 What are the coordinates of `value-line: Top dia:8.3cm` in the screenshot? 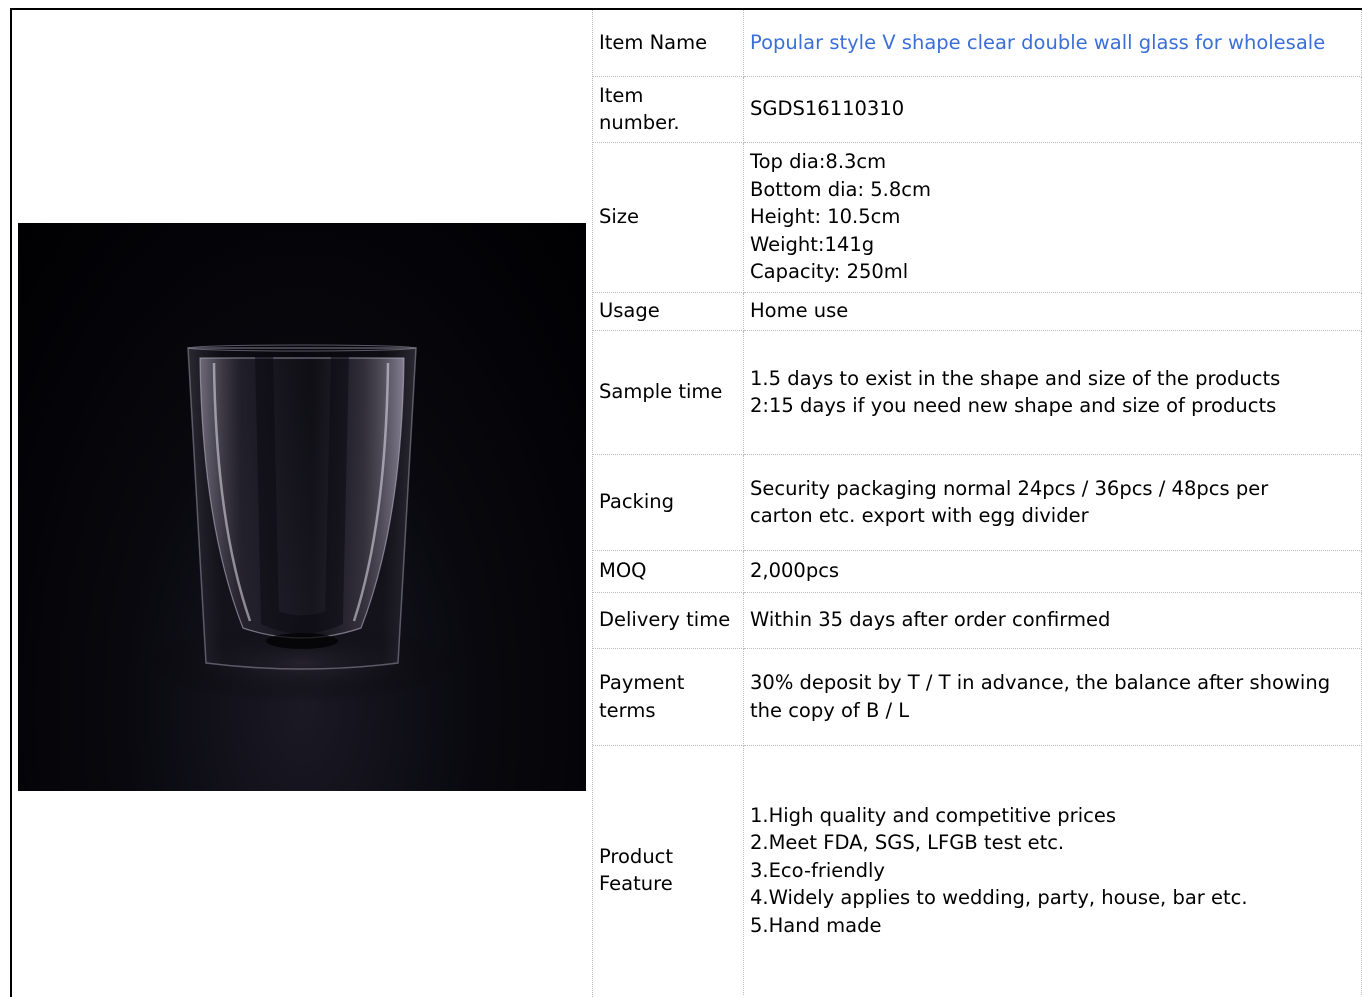 It's located at (818, 162).